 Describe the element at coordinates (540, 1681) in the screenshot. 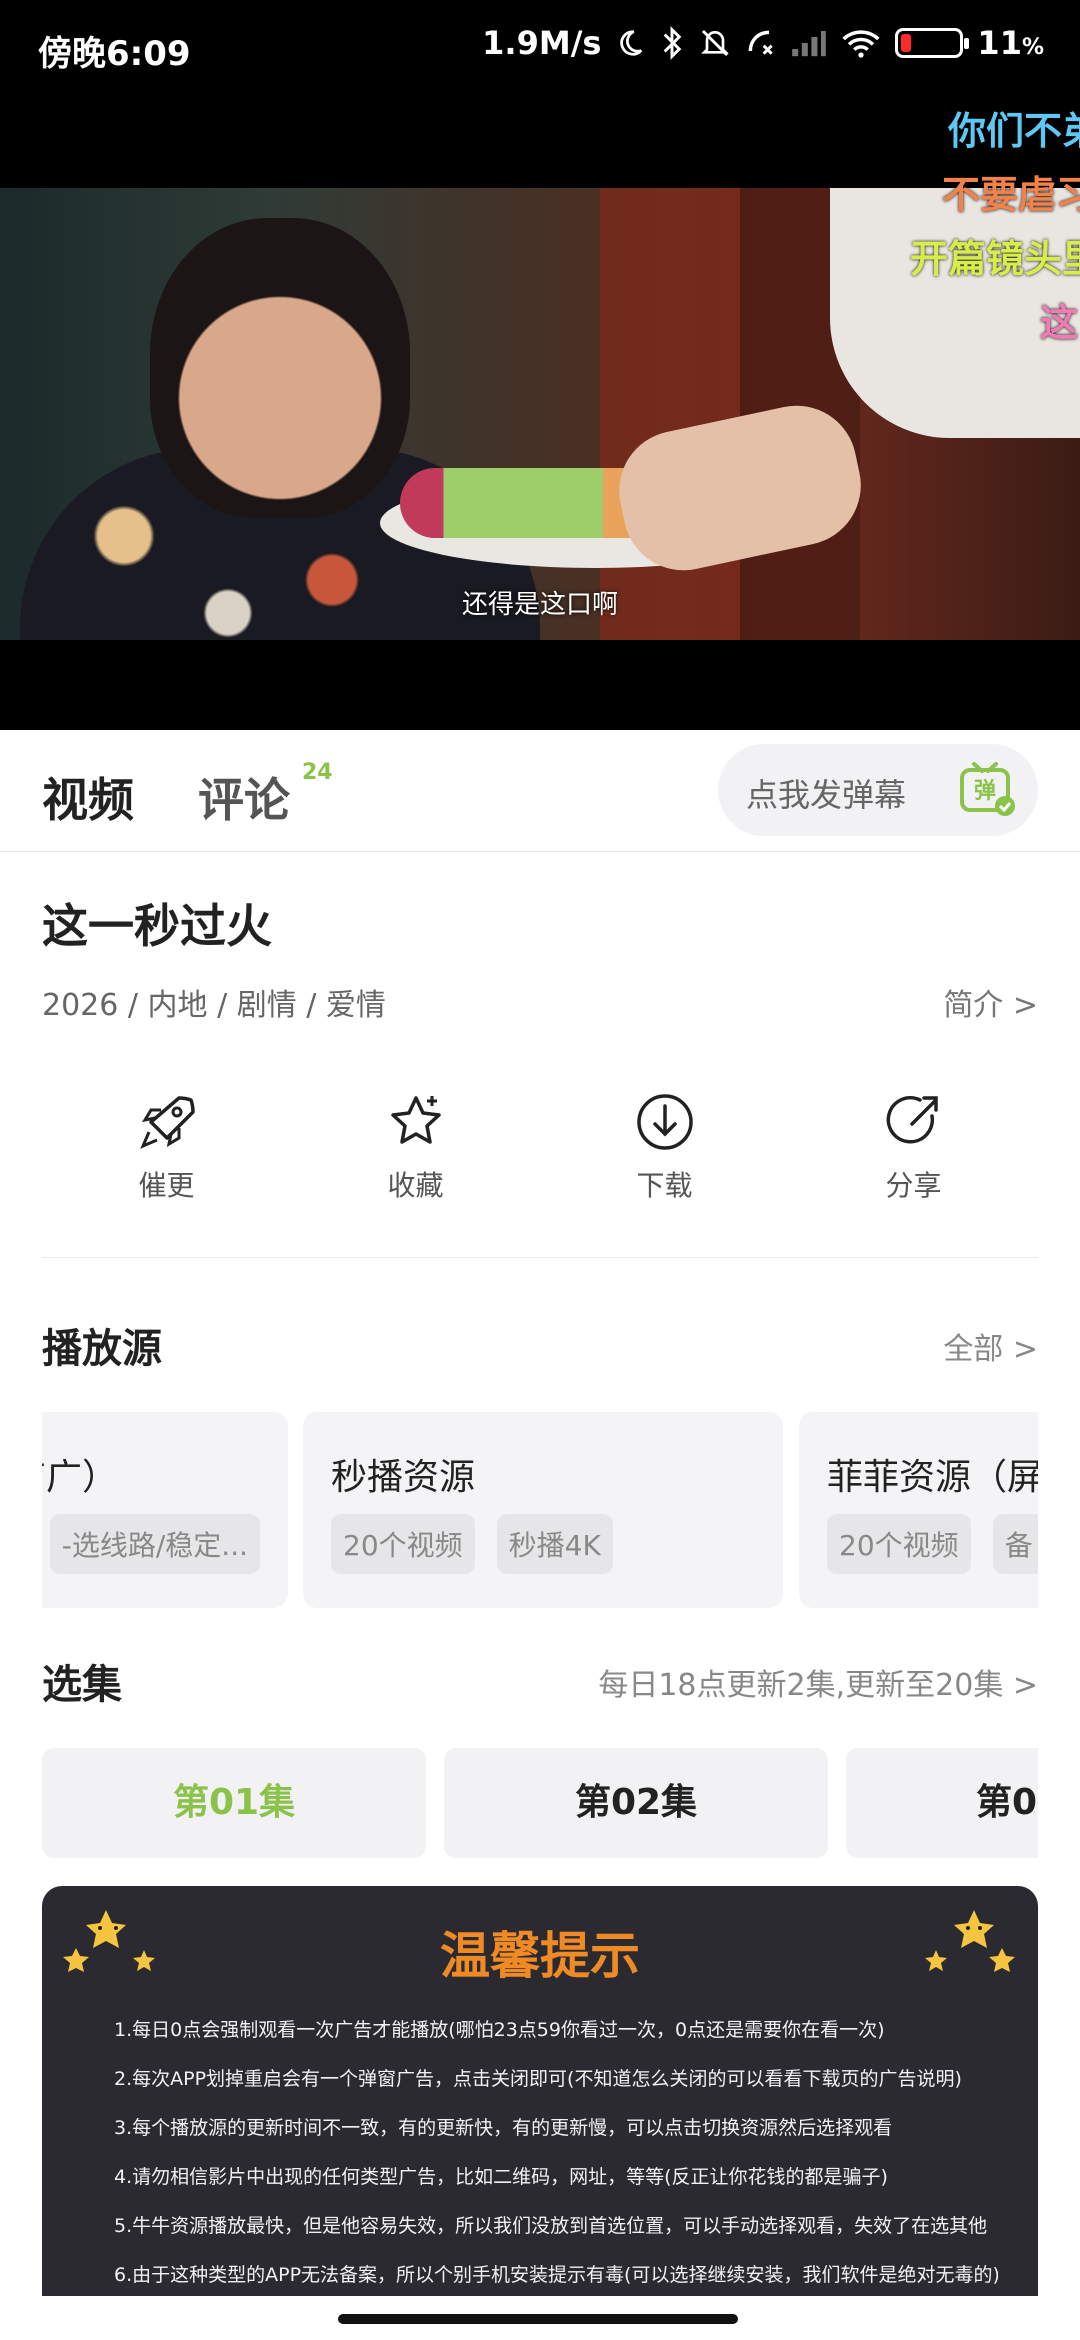

I see `episodes-header: 选集 每日18点更新2集,更新至20集 >` at that location.